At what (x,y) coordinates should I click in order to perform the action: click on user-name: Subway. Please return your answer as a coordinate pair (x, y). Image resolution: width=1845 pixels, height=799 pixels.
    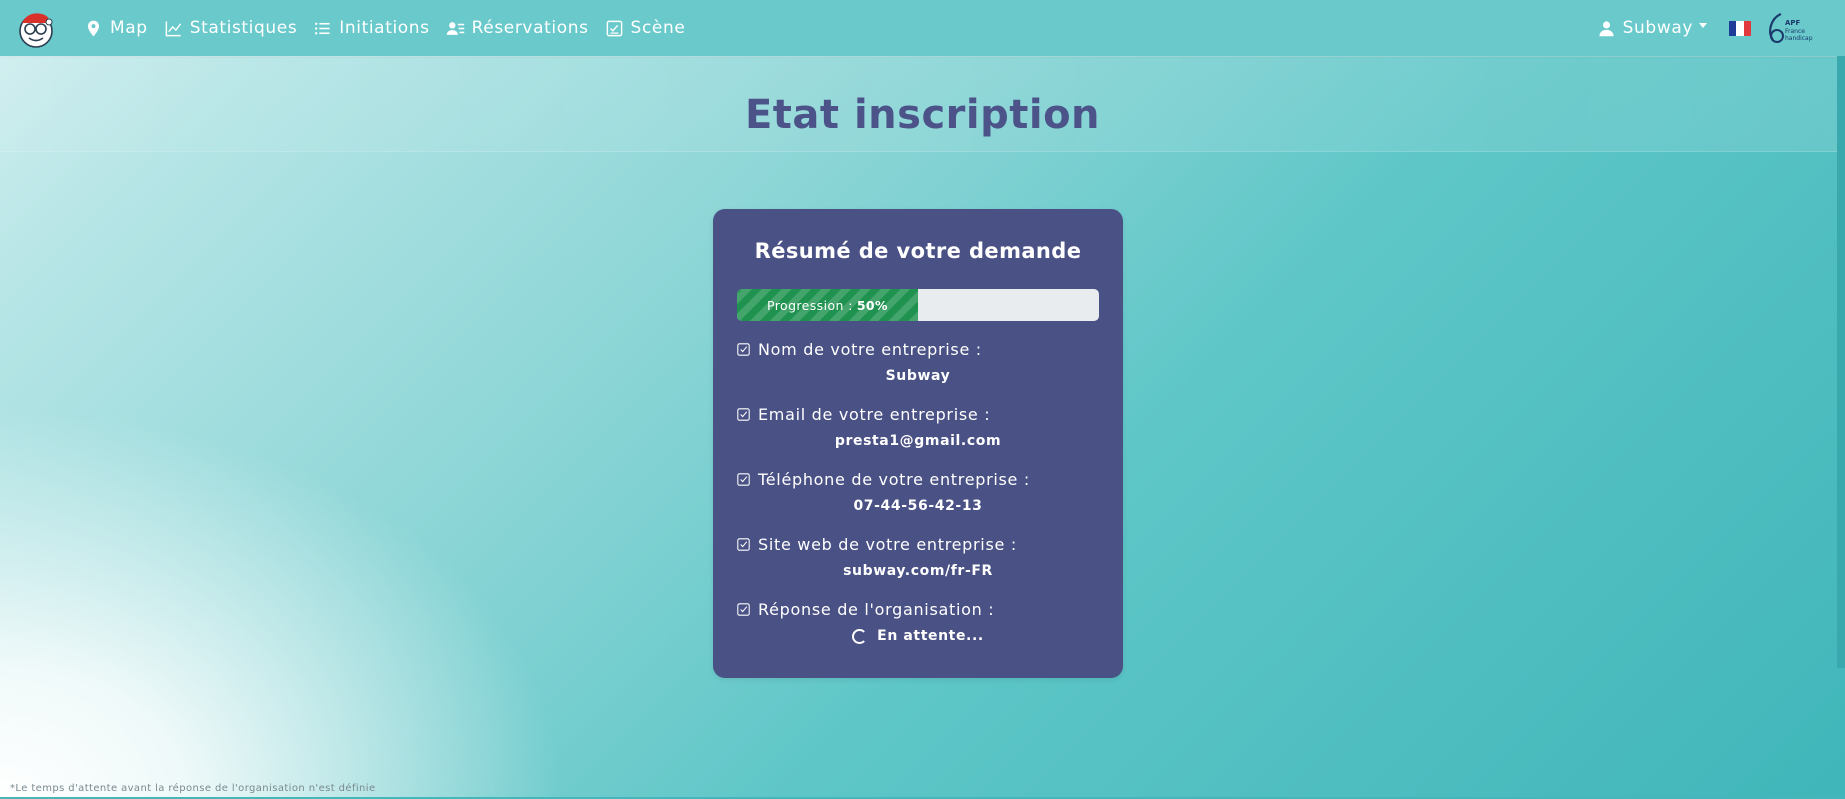
    Looking at the image, I should click on (1657, 28).